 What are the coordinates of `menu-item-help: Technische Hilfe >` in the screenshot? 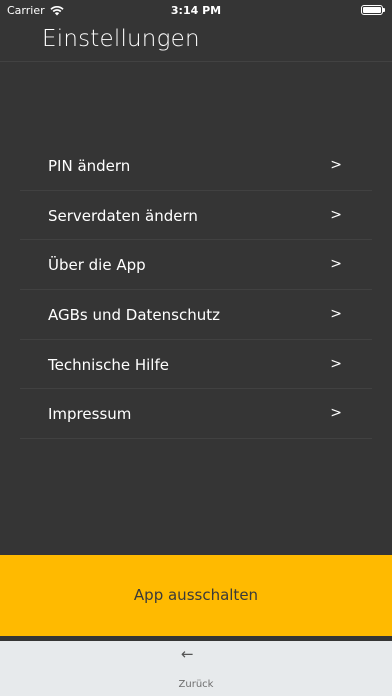 It's located at (196, 365).